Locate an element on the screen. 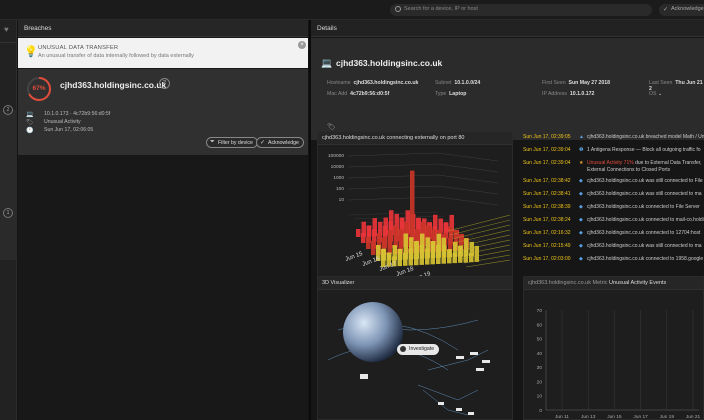 Image resolution: width=704 pixels, height=420 pixels. search-bar: Search for a device, IP or host is located at coordinates (521, 10).